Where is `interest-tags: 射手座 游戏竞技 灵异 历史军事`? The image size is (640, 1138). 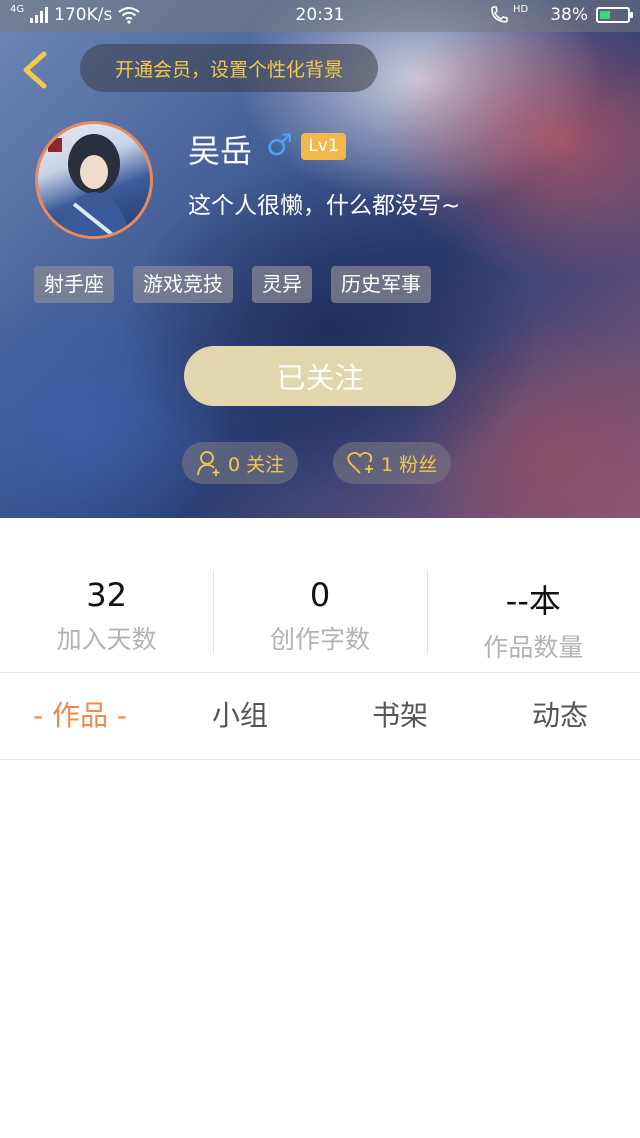 interest-tags: 射手座 游戏竞技 灵异 历史军事 is located at coordinates (232, 284).